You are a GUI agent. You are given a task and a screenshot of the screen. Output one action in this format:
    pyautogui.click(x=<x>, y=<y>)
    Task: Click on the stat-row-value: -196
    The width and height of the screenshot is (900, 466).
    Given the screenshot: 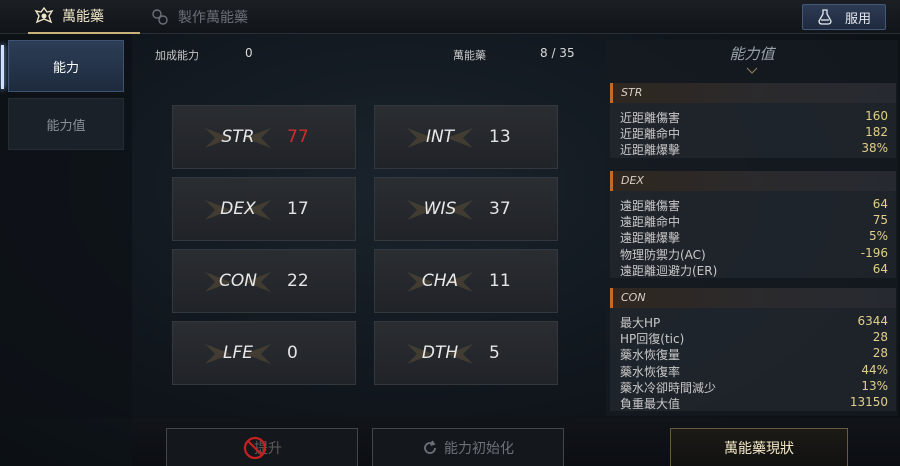 What is the action you would take?
    pyautogui.click(x=874, y=252)
    